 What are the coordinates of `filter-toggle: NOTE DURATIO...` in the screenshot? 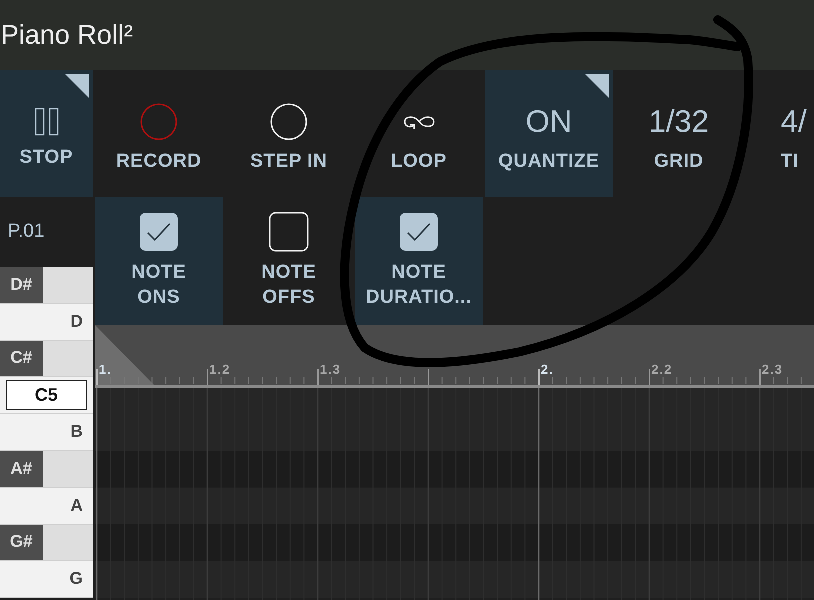 It's located at (419, 261).